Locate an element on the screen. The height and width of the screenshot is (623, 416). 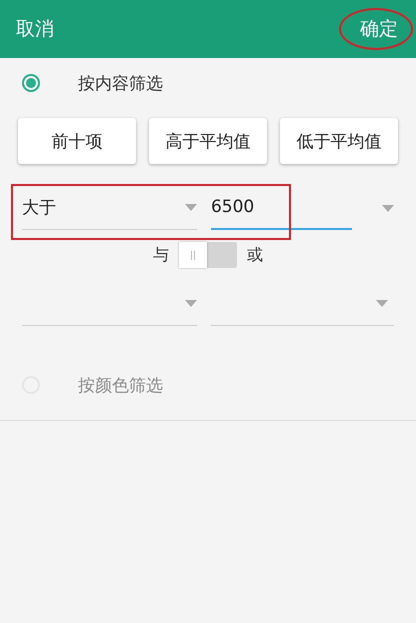
and-label: 与 is located at coordinates (161, 255).